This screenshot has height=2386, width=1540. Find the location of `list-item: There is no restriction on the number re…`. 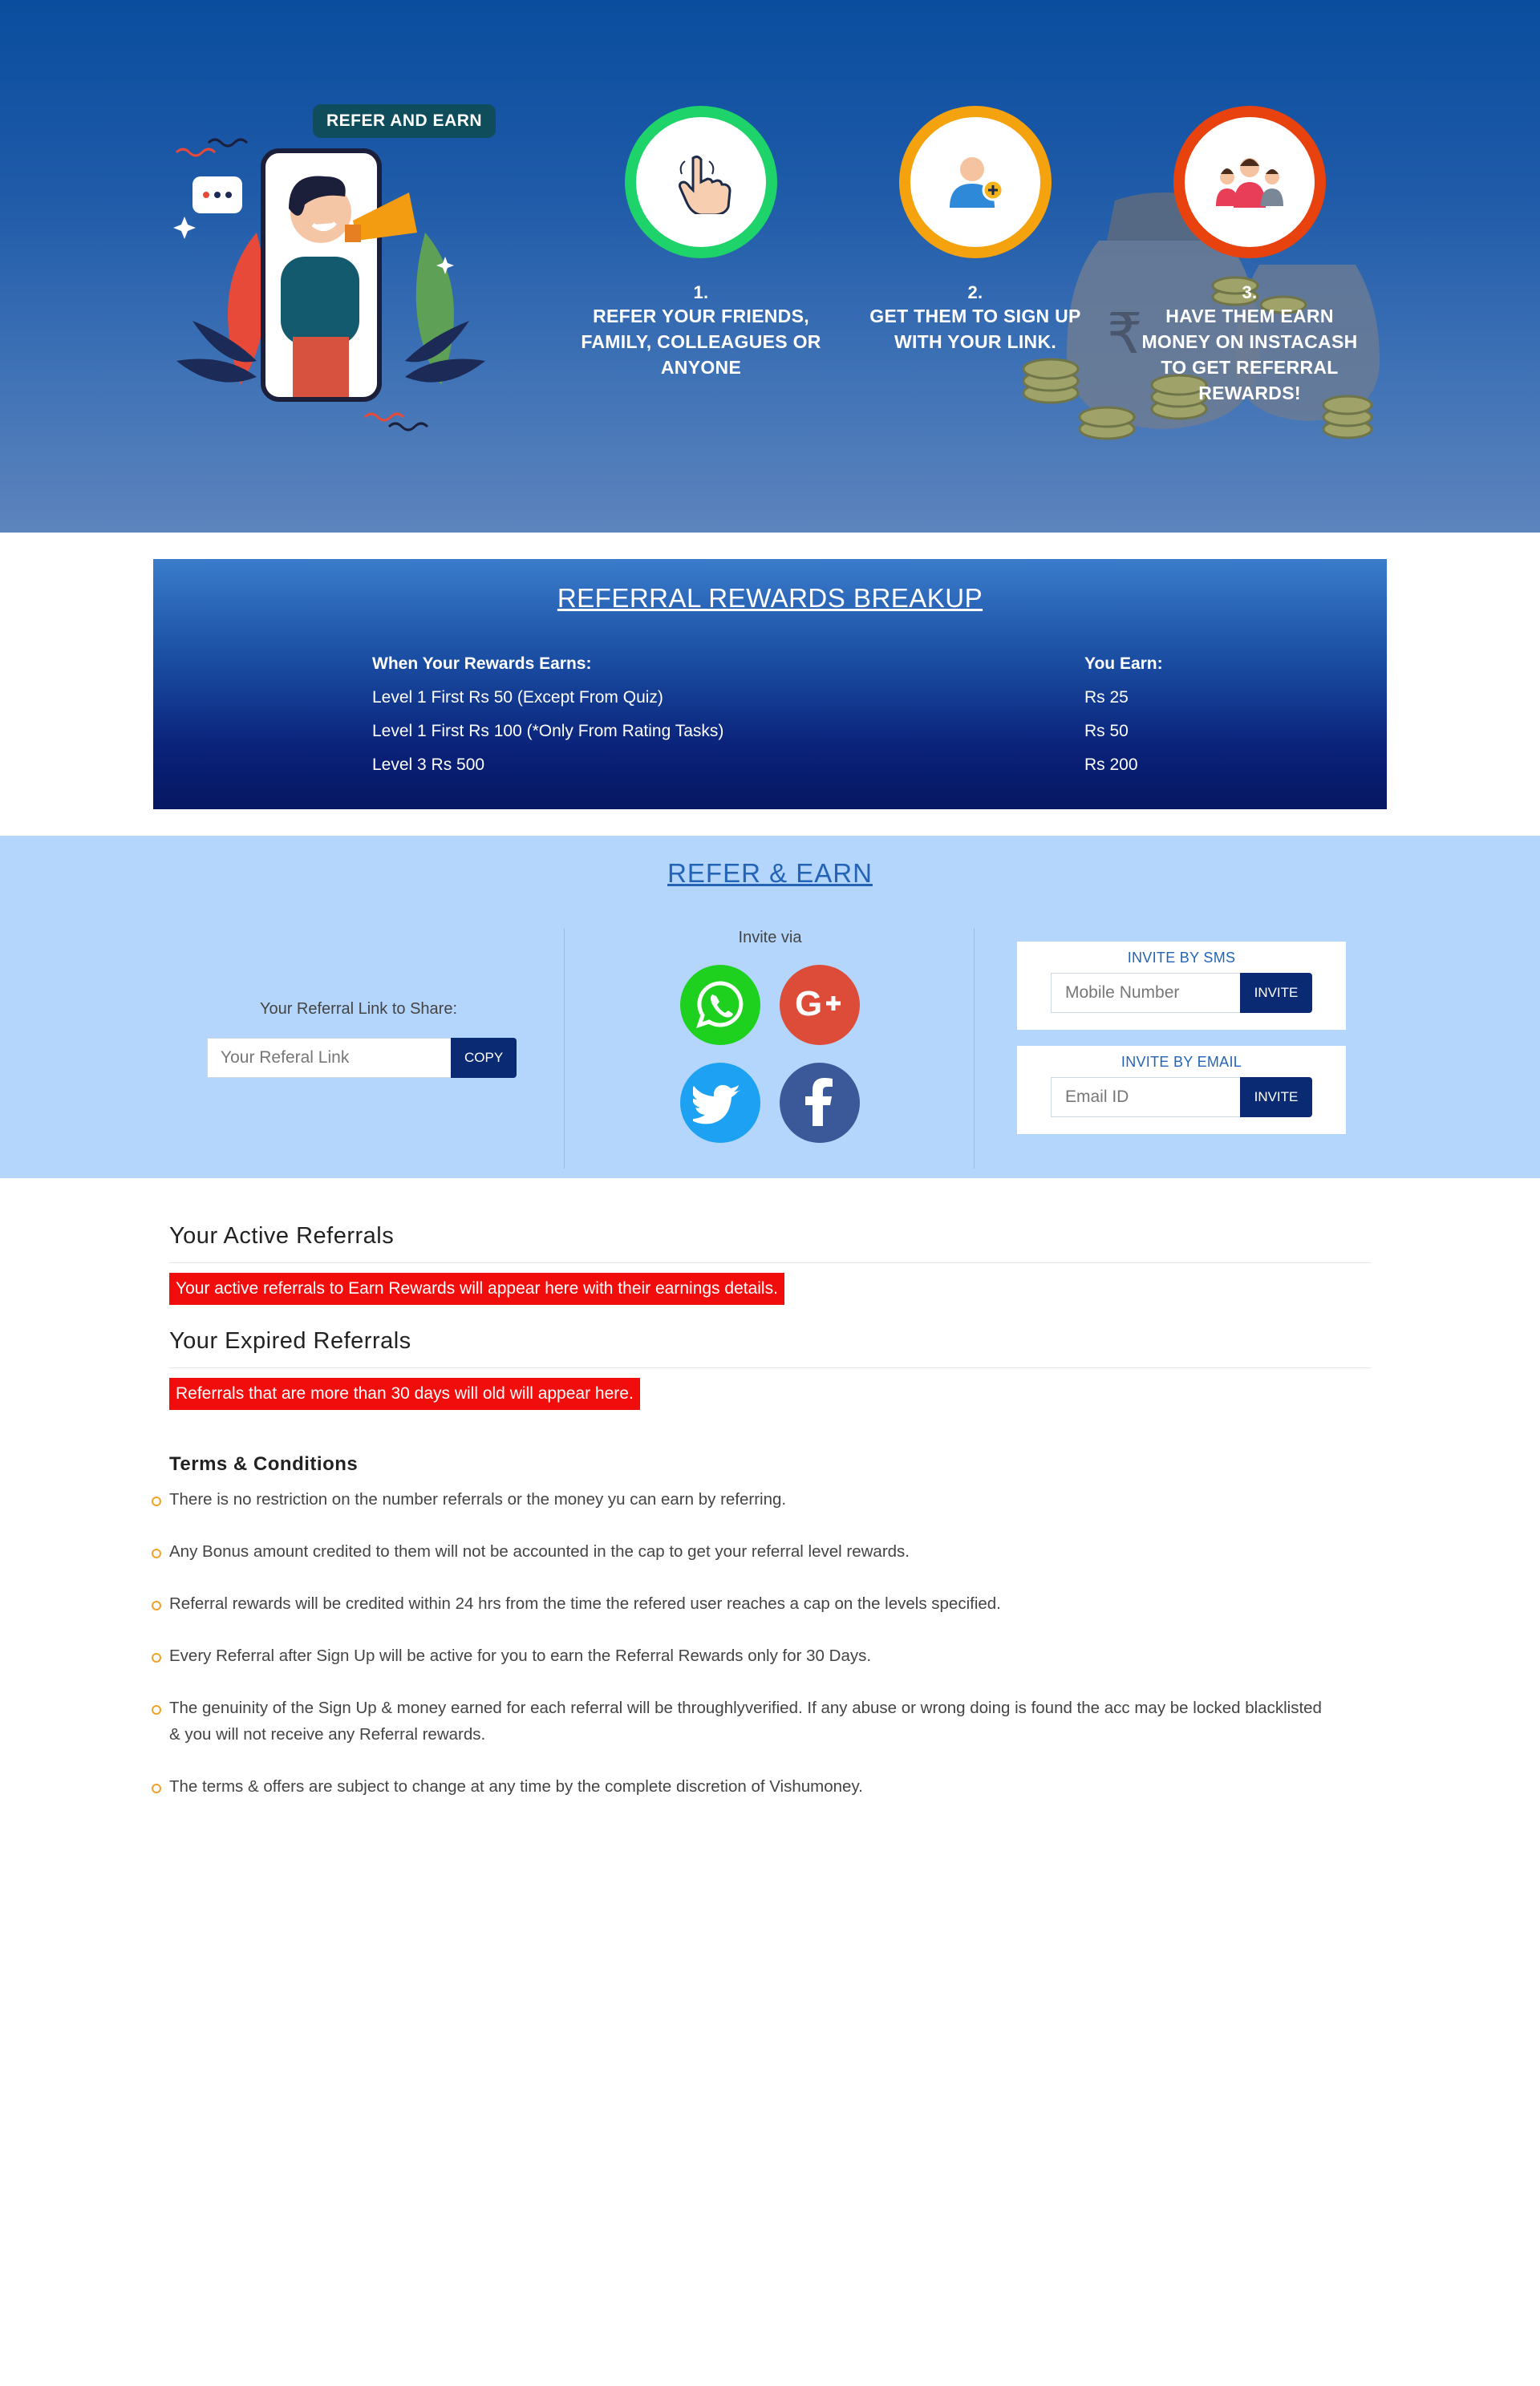

list-item: There is no restriction on the number re… is located at coordinates (738, 1499).